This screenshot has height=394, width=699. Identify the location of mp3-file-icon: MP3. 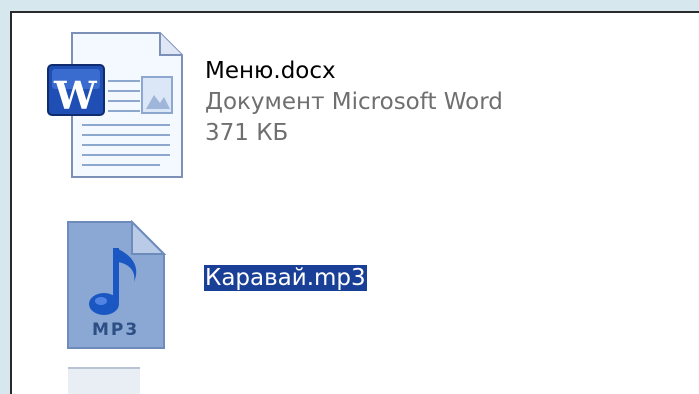
(139, 284).